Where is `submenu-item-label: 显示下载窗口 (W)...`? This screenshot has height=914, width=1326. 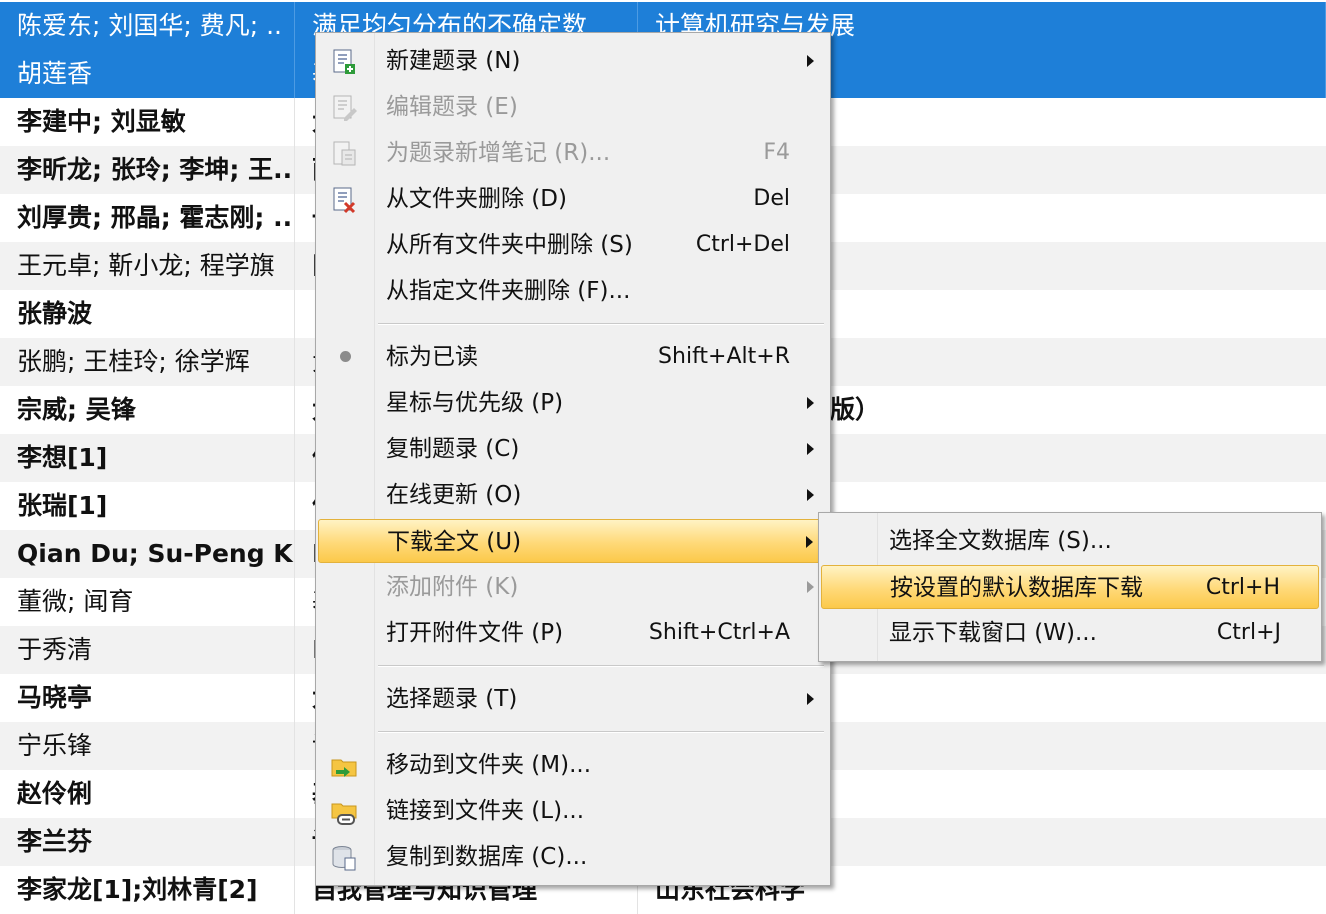
submenu-item-label: 显示下载窗口 (W)... is located at coordinates (993, 633).